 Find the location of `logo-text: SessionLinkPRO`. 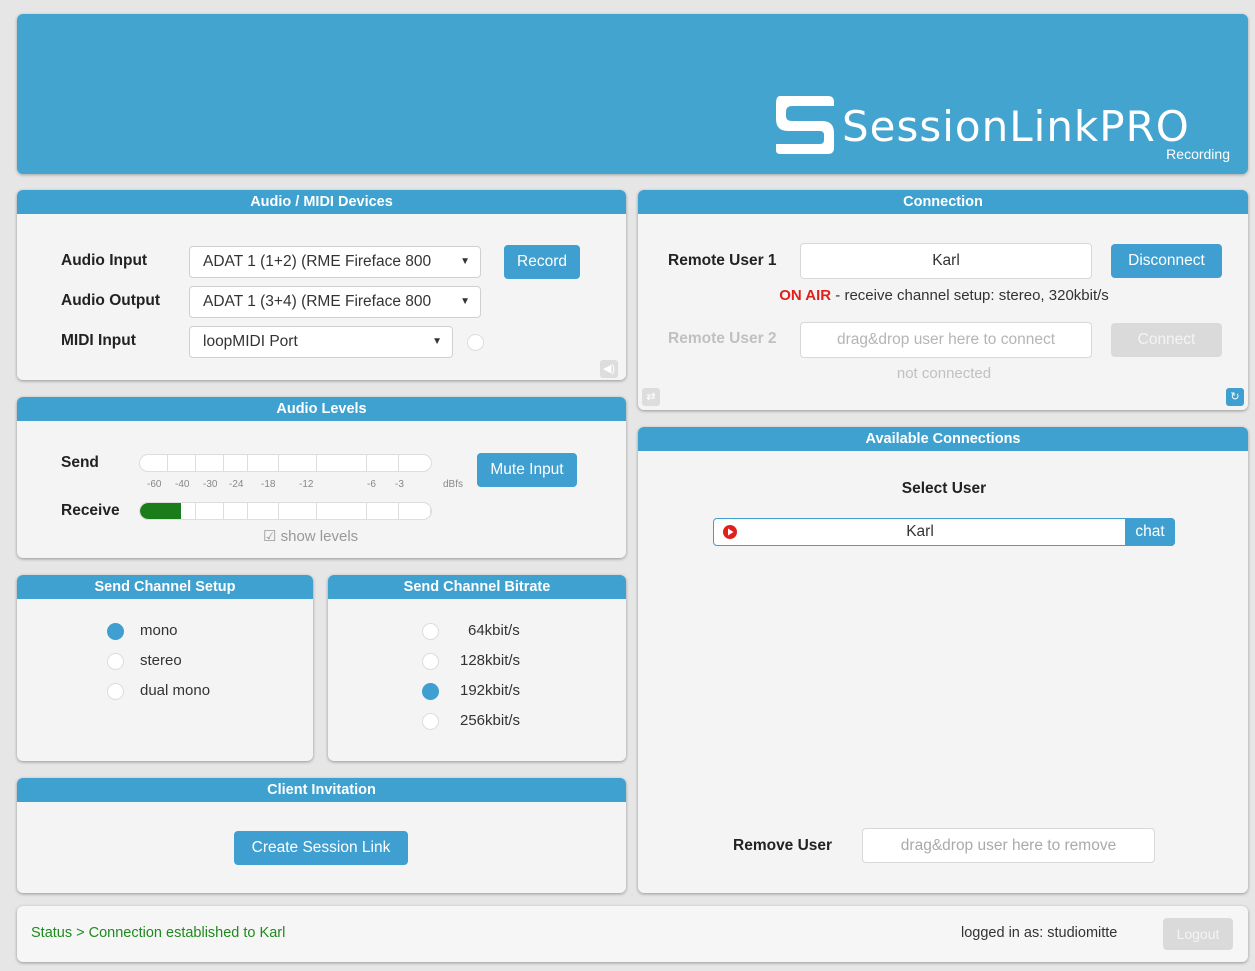

logo-text: SessionLinkPRO is located at coordinates (1016, 126).